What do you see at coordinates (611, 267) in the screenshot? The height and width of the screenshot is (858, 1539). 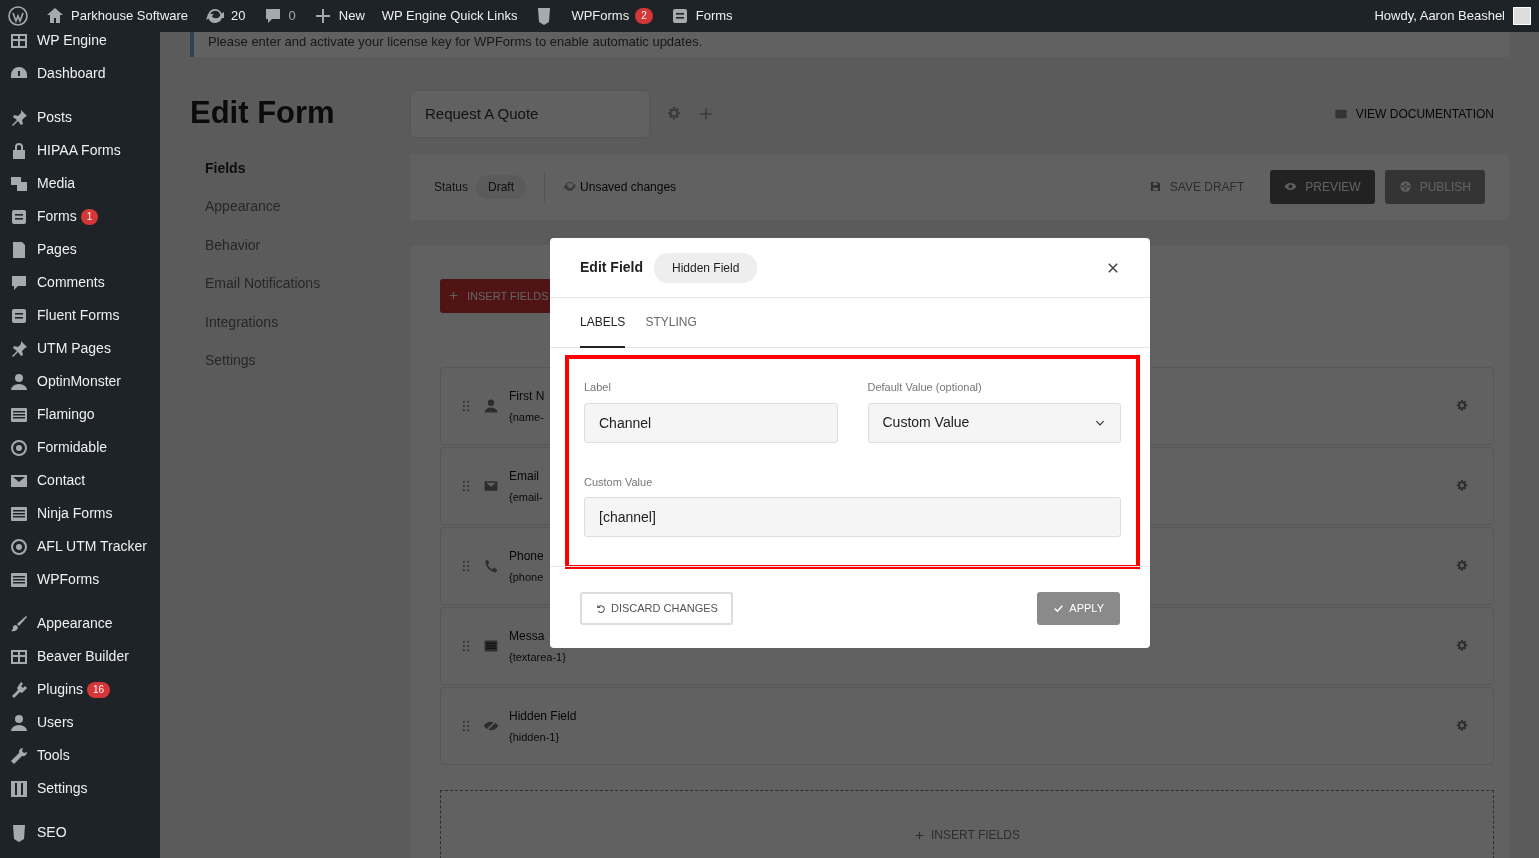 I see `dialog-title: Edit Field` at bounding box center [611, 267].